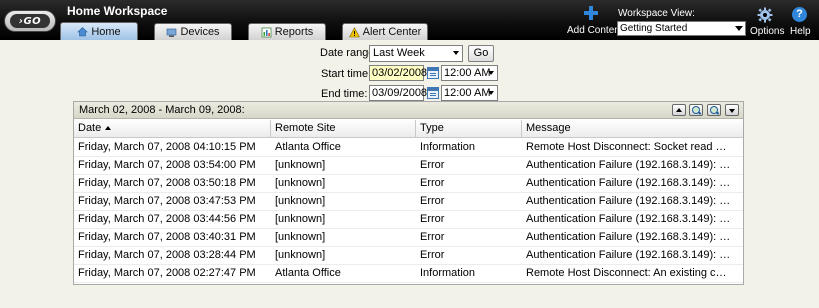 Image resolution: width=819 pixels, height=308 pixels. I want to click on tab-reports-label: Reports, so click(294, 32).